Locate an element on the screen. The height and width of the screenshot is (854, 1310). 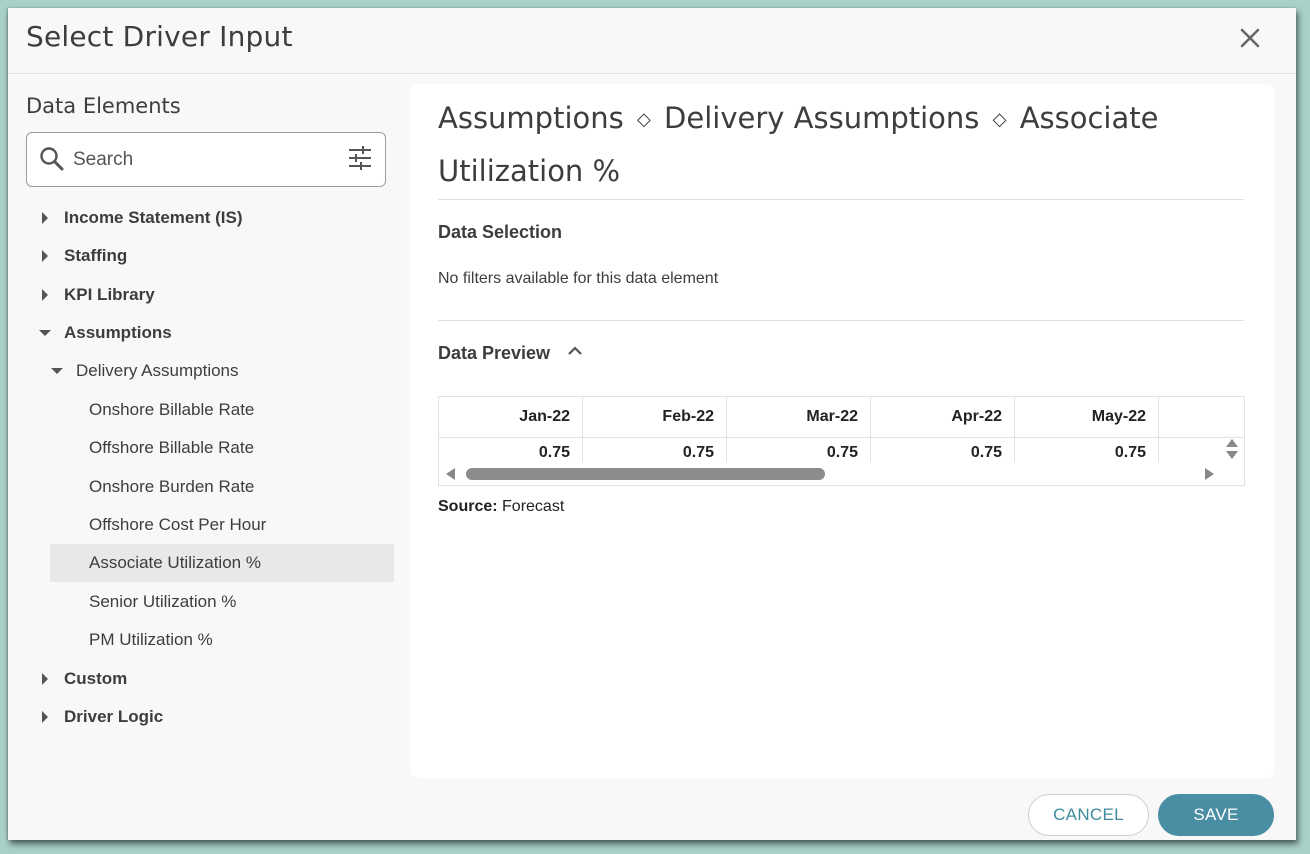
tree-item-assumptions: Assumptions is located at coordinates (216, 333).